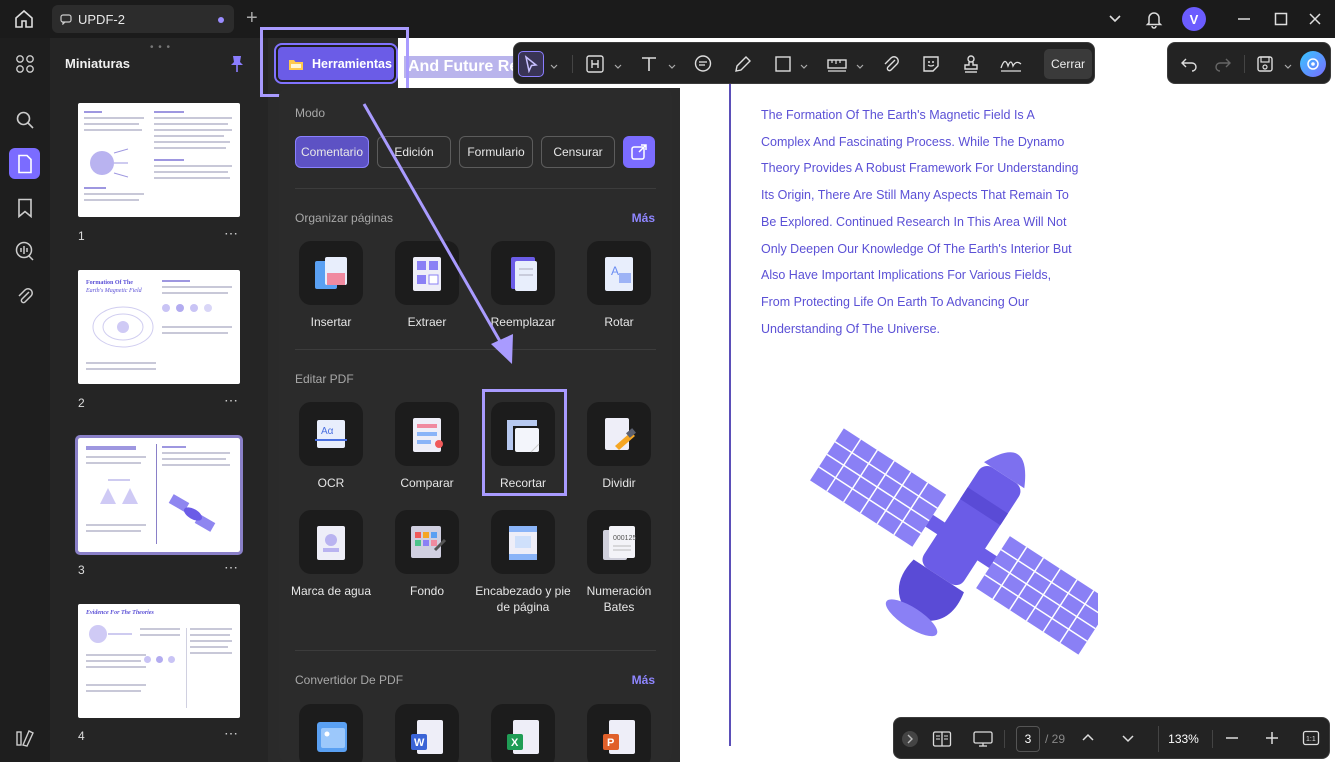  Describe the element at coordinates (619, 599) in the screenshot. I see `tool-label: Numeración Bates` at that location.